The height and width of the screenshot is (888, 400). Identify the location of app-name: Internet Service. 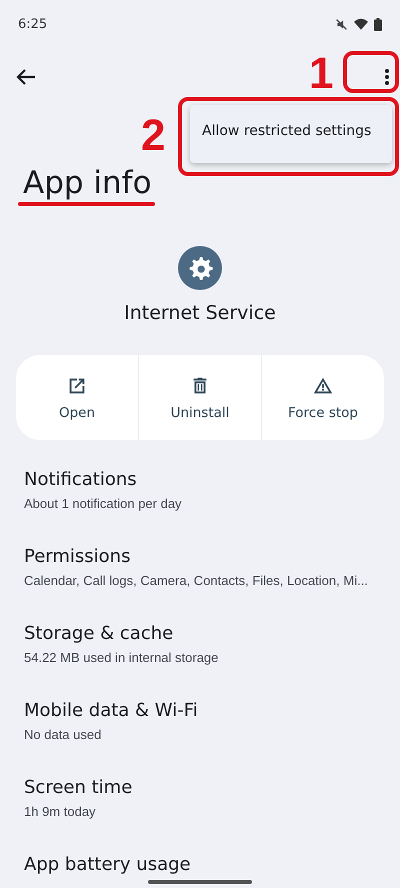
(200, 313).